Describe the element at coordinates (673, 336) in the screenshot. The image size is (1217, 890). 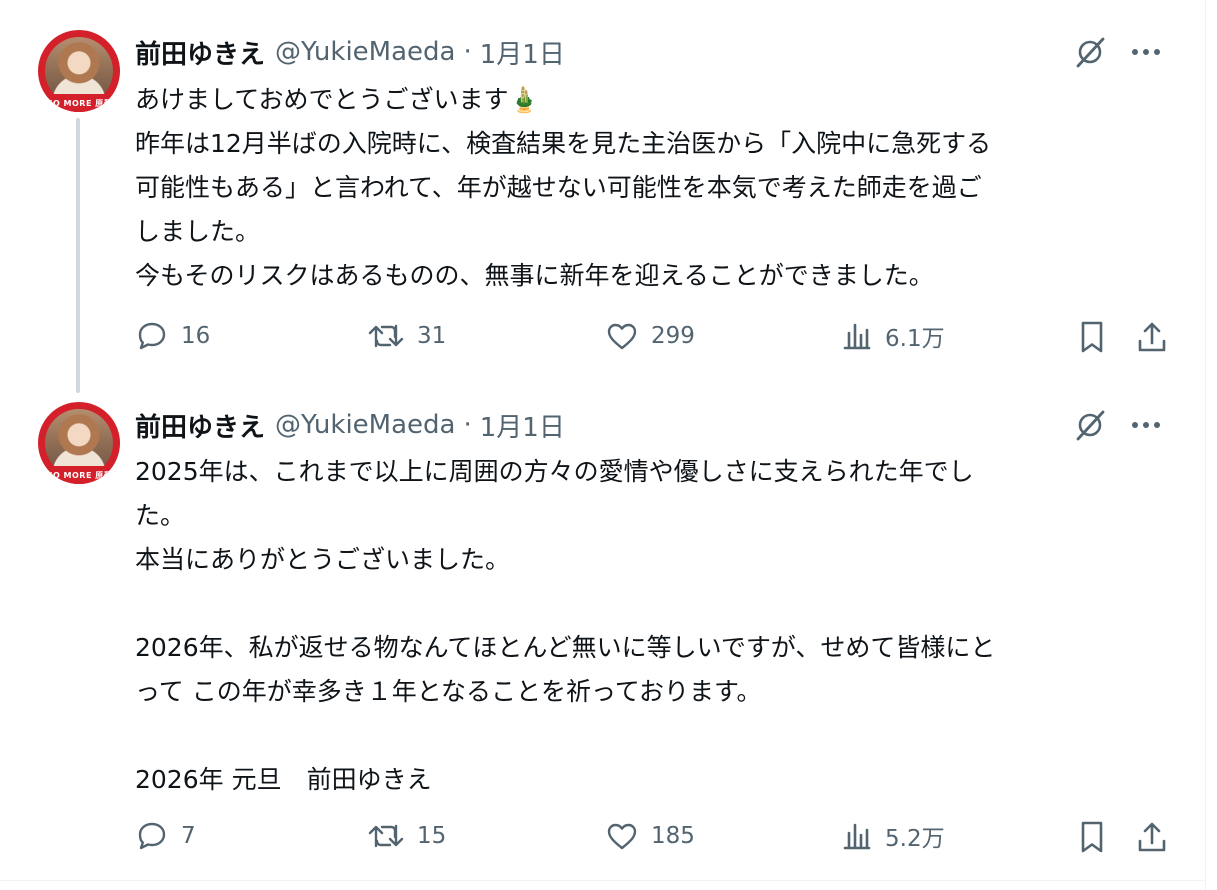
I see `like-count: 299` at that location.